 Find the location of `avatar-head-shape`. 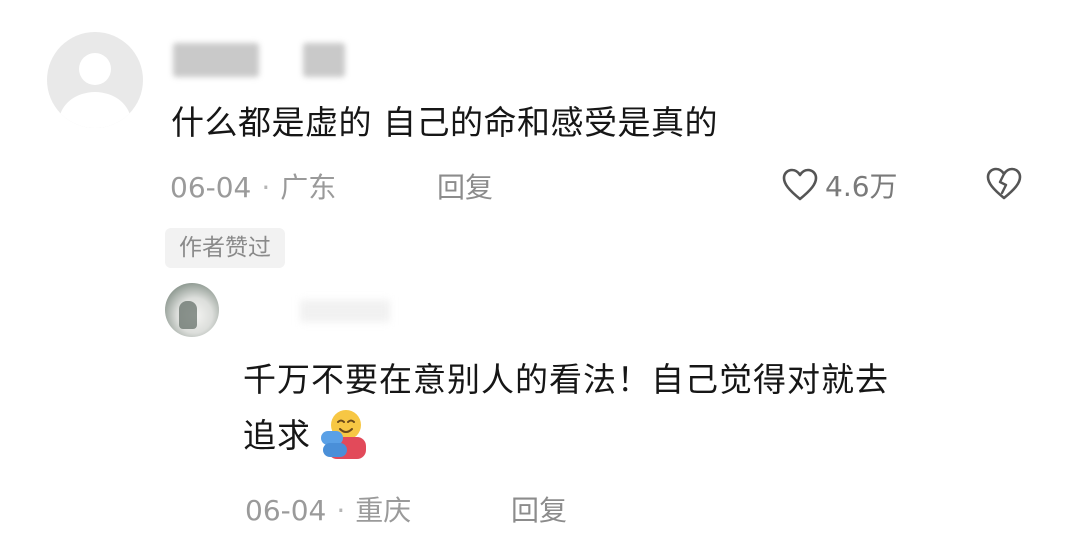

avatar-head-shape is located at coordinates (95, 69).